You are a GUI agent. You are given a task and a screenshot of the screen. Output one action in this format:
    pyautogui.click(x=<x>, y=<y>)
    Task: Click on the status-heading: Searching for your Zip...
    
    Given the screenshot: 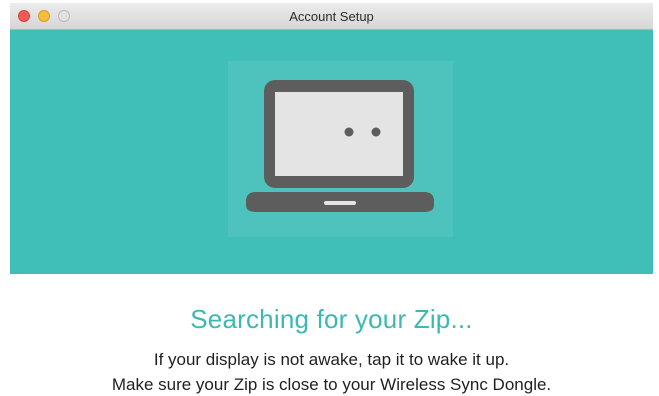 What is the action you would take?
    pyautogui.click(x=331, y=319)
    